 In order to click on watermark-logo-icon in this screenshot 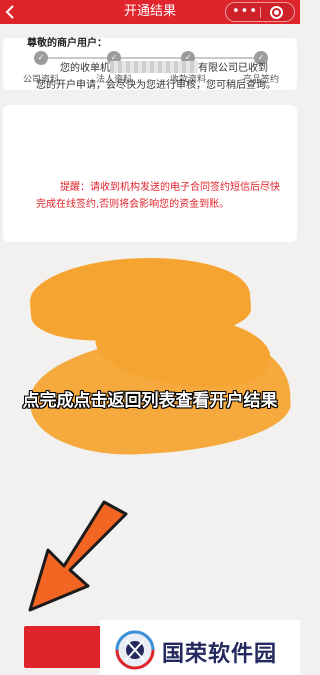, I will do `click(135, 650)`.